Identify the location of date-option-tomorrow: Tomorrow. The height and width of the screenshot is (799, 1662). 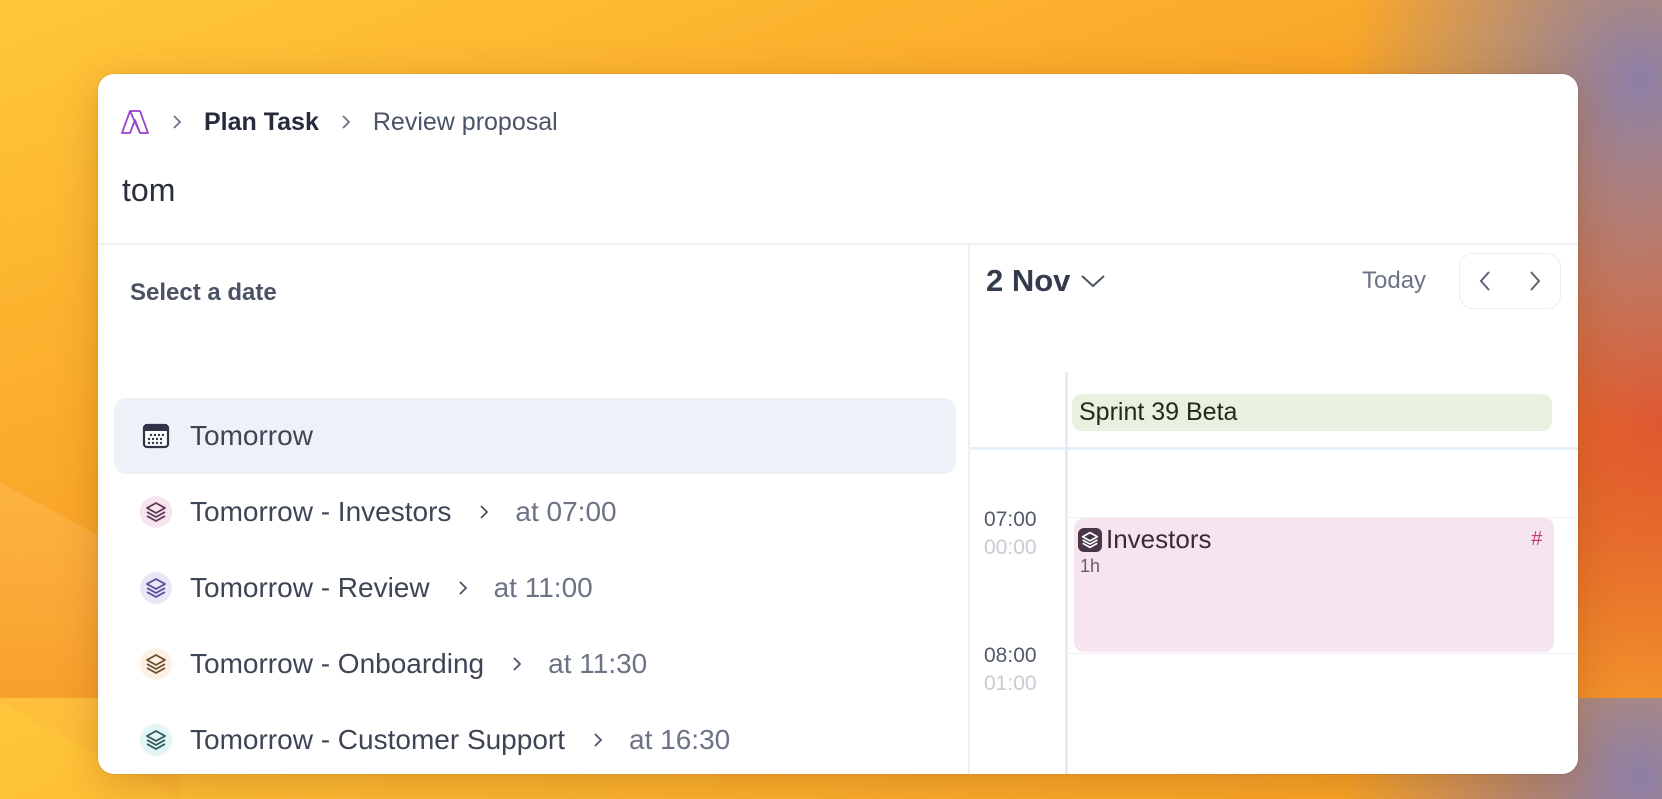
(535, 436).